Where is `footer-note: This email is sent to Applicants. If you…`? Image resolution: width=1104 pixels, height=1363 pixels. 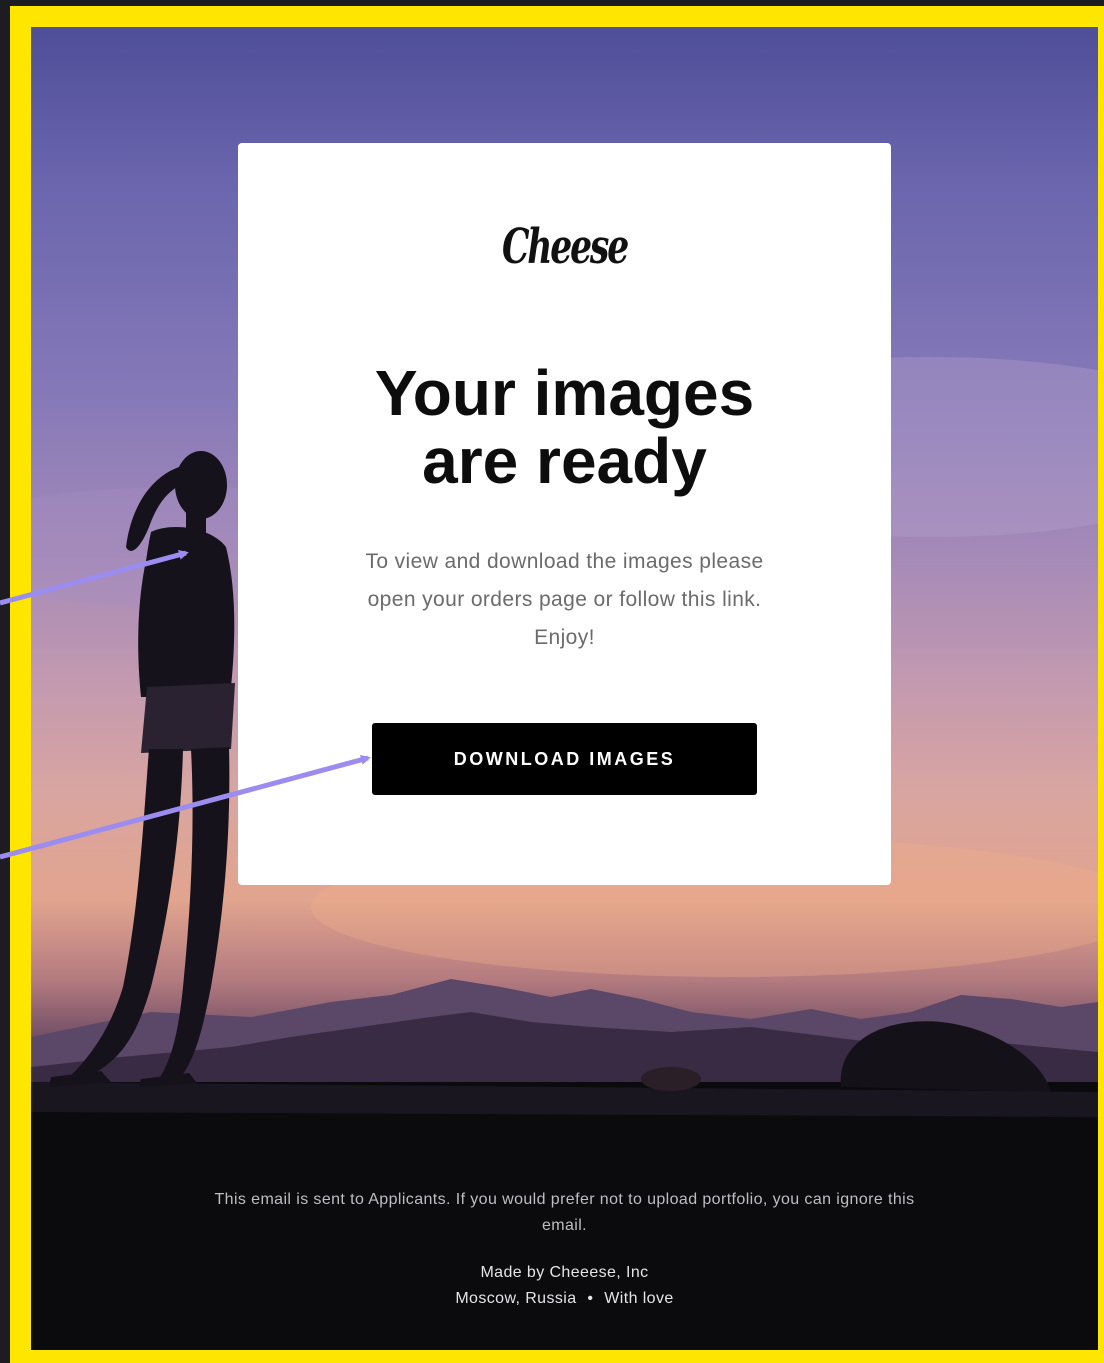 footer-note: This email is sent to Applicants. If you… is located at coordinates (564, 1212).